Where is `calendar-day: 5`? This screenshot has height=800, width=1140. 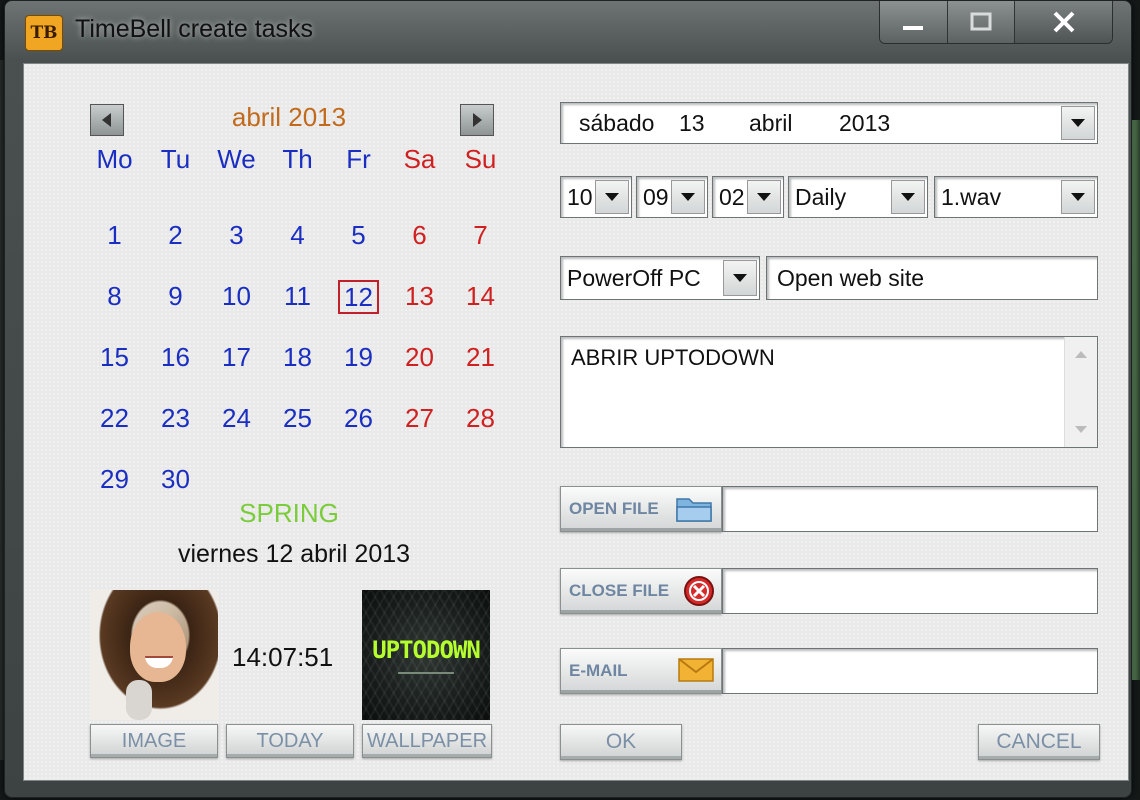 calendar-day: 5 is located at coordinates (358, 235).